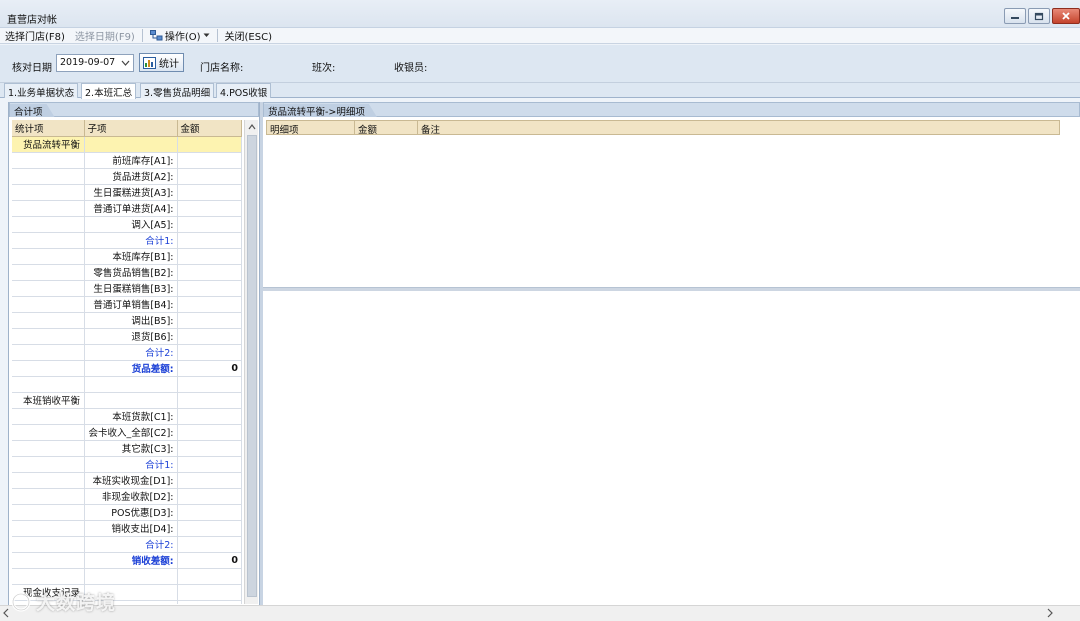  What do you see at coordinates (131, 288) in the screenshot?
I see `sub-item-cell: 生日蛋糕销售[B3]:` at bounding box center [131, 288].